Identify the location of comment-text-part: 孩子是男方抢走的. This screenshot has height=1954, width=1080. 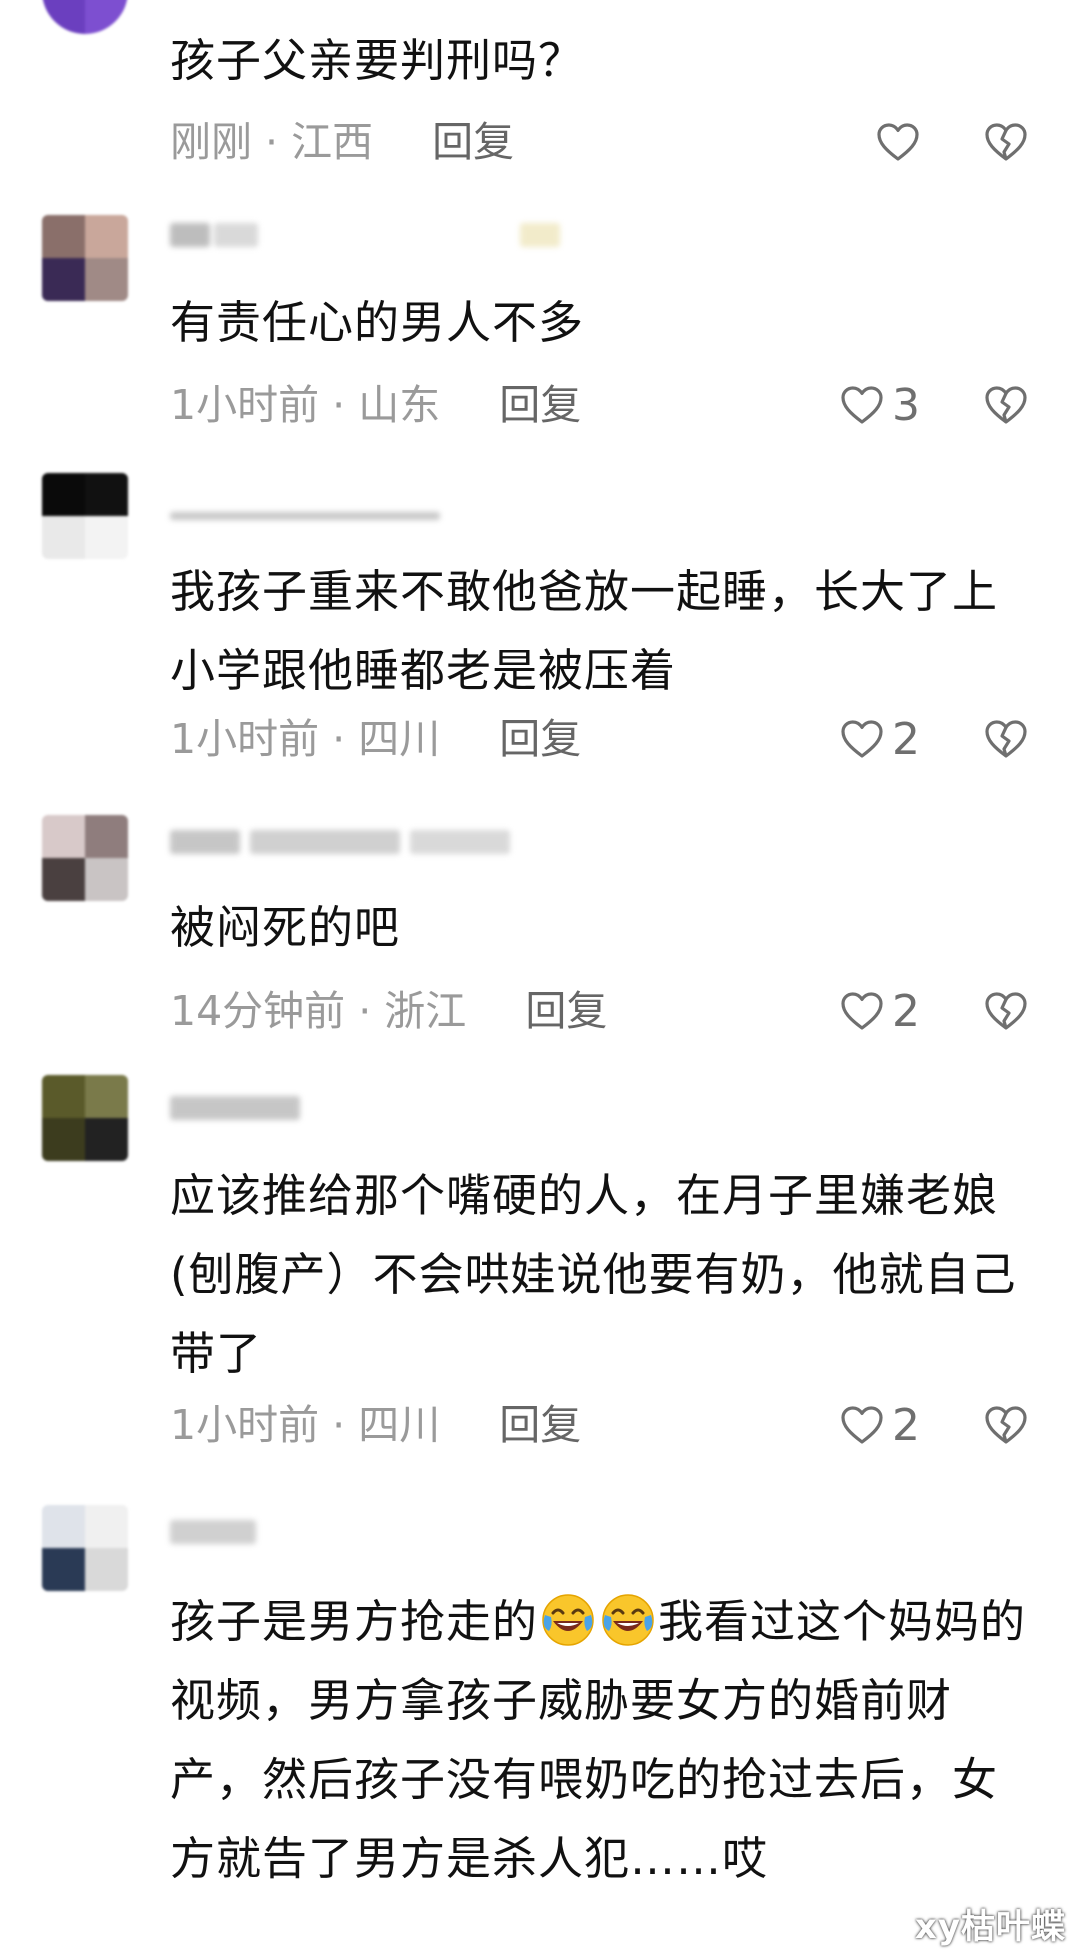
(354, 1621).